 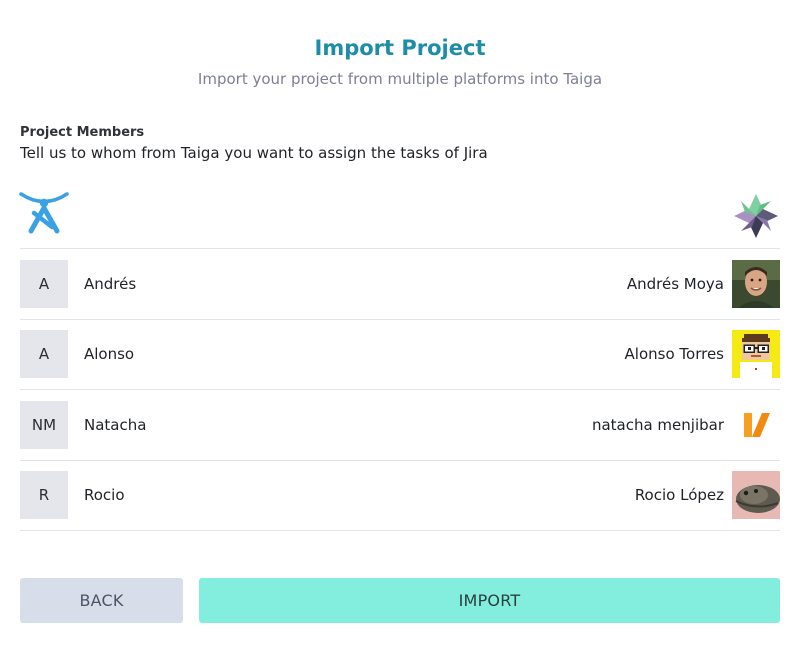 I want to click on jira-initials: NM, so click(x=44, y=424).